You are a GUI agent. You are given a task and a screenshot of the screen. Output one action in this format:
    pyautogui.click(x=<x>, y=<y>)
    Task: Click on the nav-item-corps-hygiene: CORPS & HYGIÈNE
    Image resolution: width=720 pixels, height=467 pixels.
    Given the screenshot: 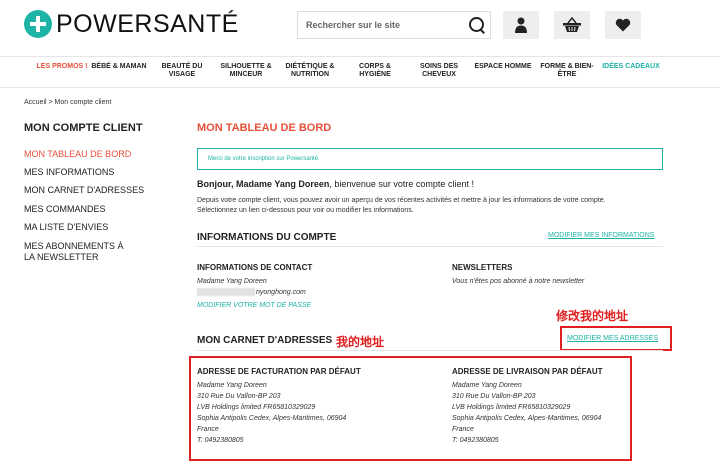 What is the action you would take?
    pyautogui.click(x=375, y=71)
    